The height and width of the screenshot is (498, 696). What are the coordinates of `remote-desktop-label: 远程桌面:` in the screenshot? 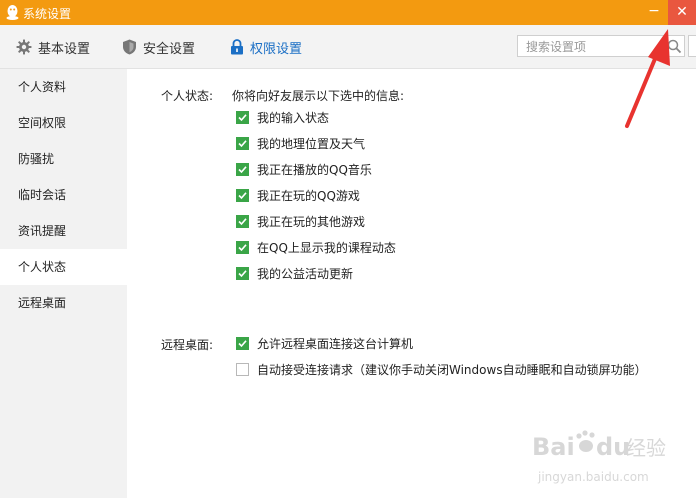 It's located at (187, 345).